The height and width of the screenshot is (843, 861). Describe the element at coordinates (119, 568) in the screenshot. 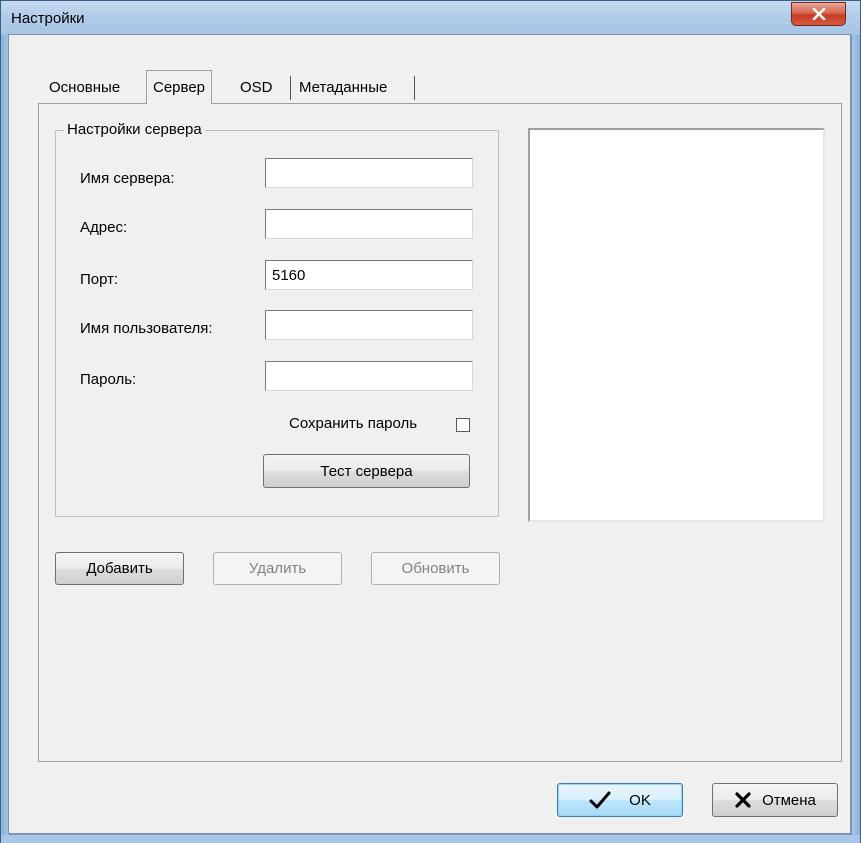

I see `add-button: Добавить` at that location.